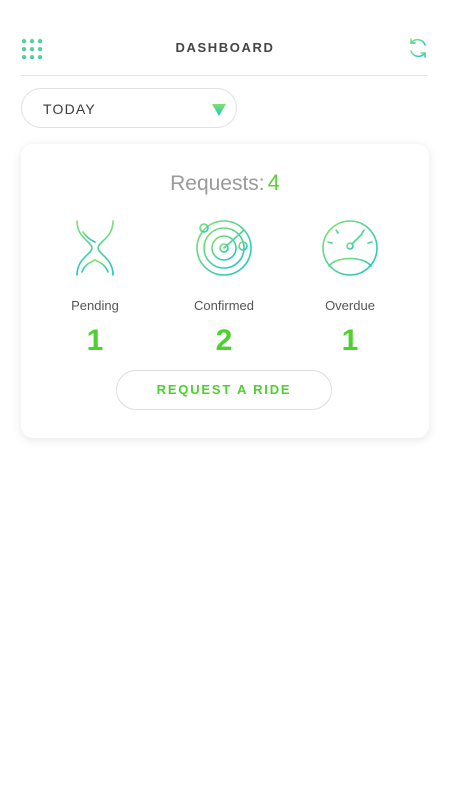 The width and height of the screenshot is (450, 800). Describe the element at coordinates (225, 47) in the screenshot. I see `page-title: DASHBOARD` at that location.